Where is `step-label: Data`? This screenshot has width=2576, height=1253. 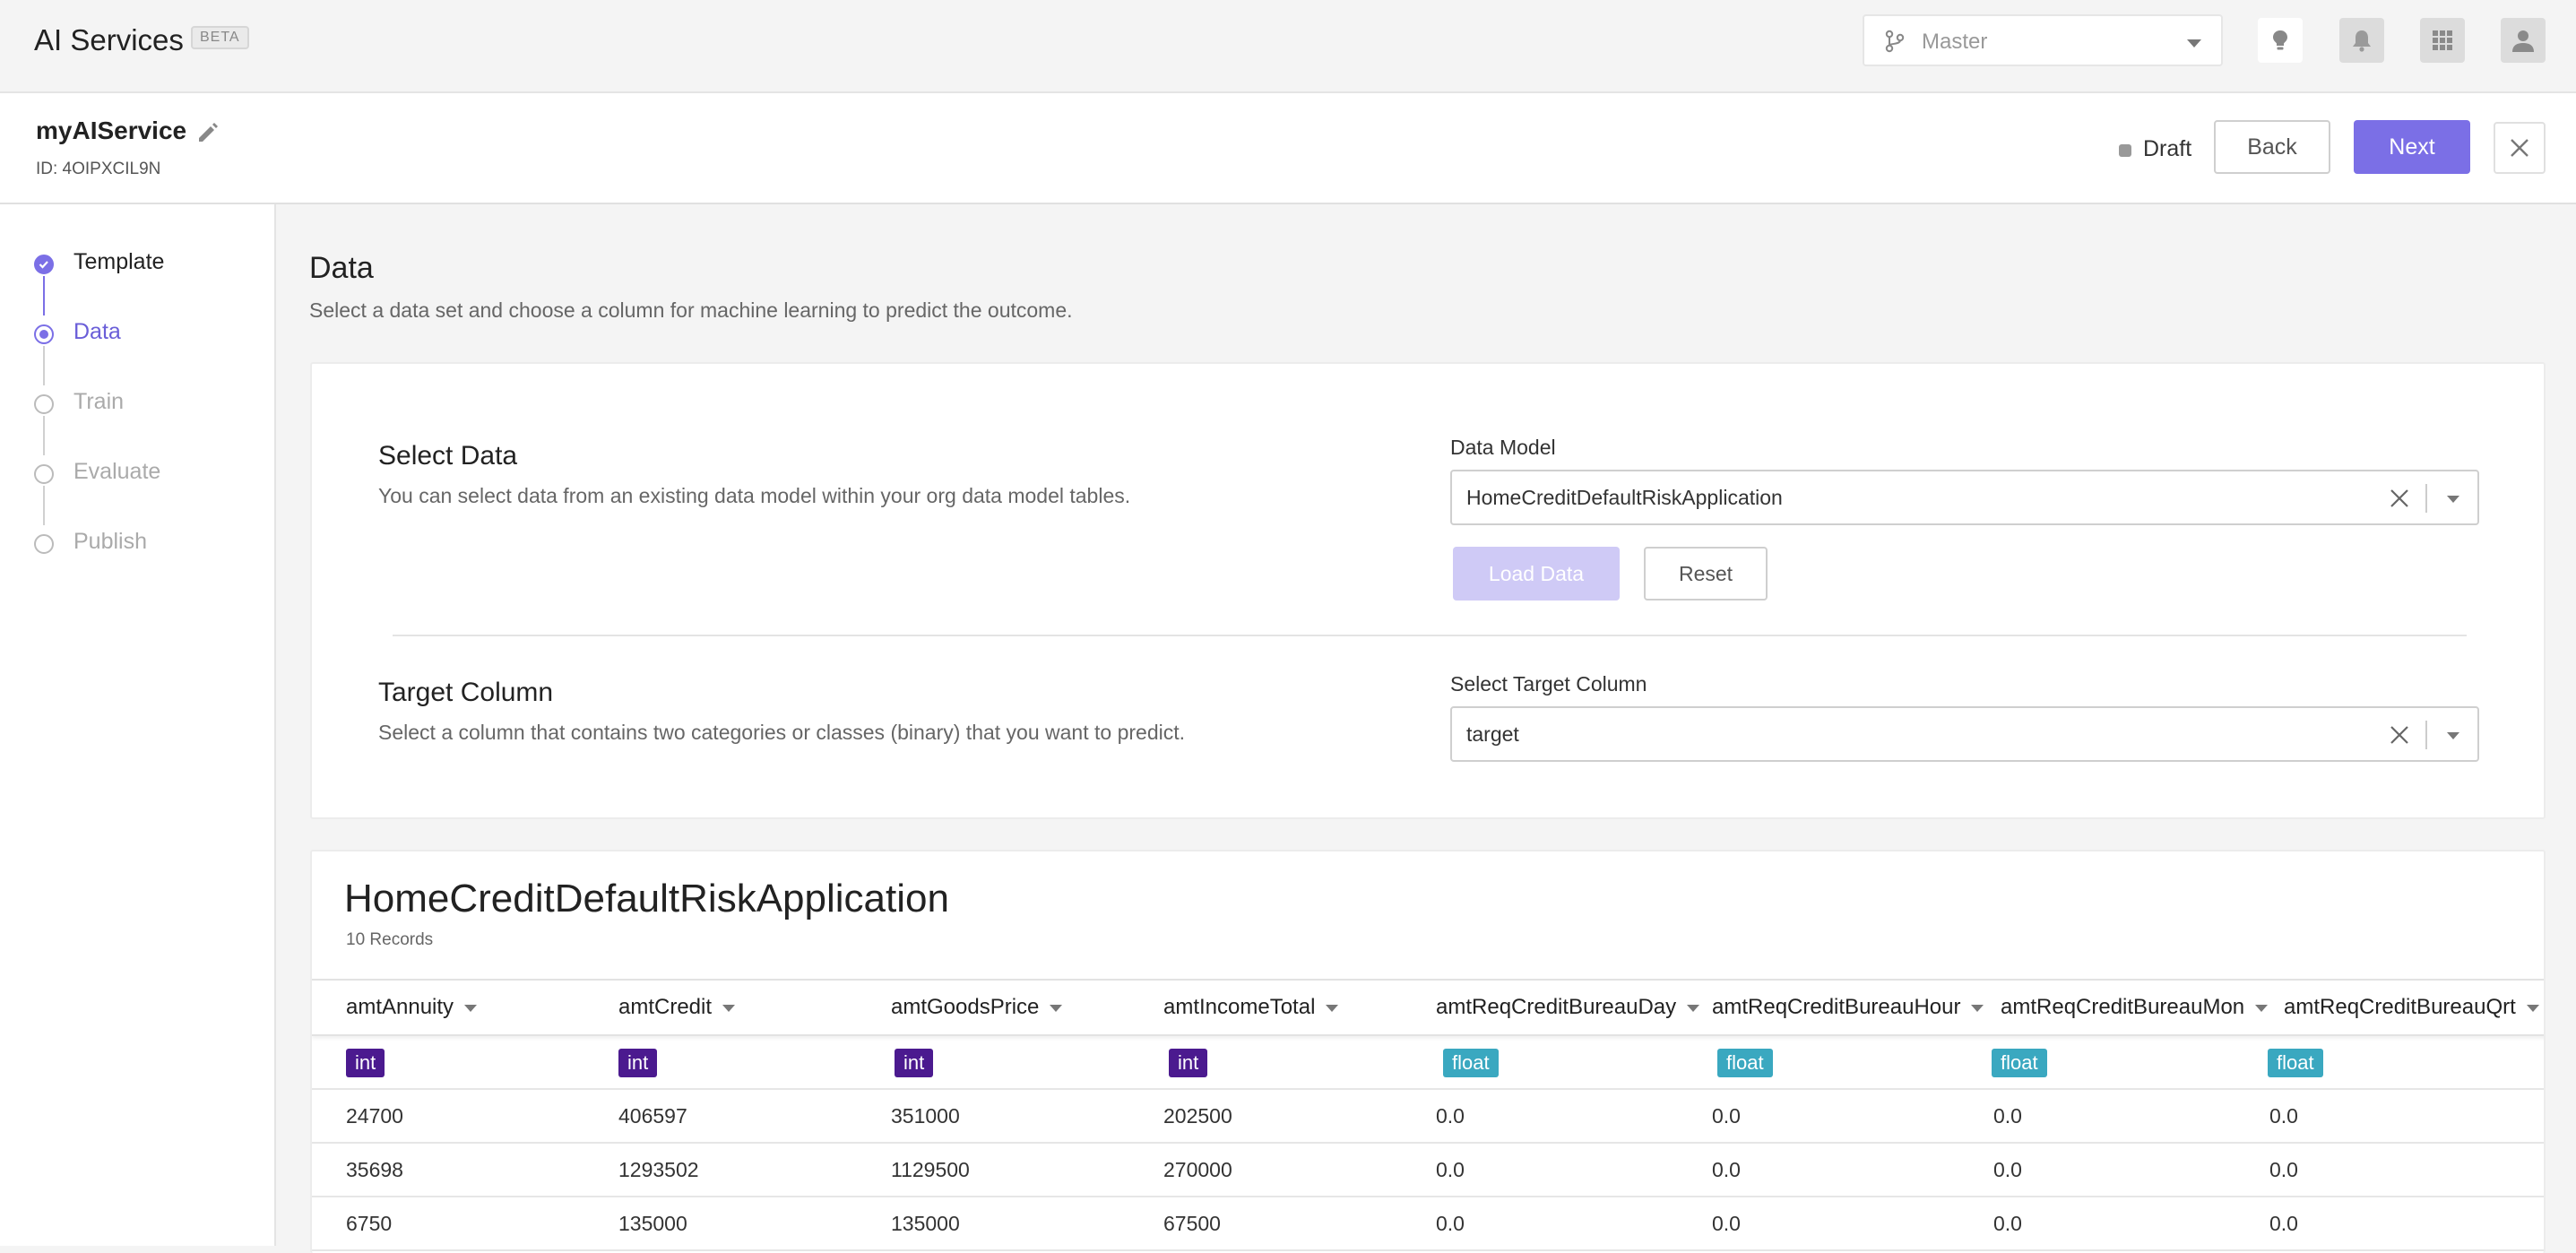
step-label: Data is located at coordinates (97, 331).